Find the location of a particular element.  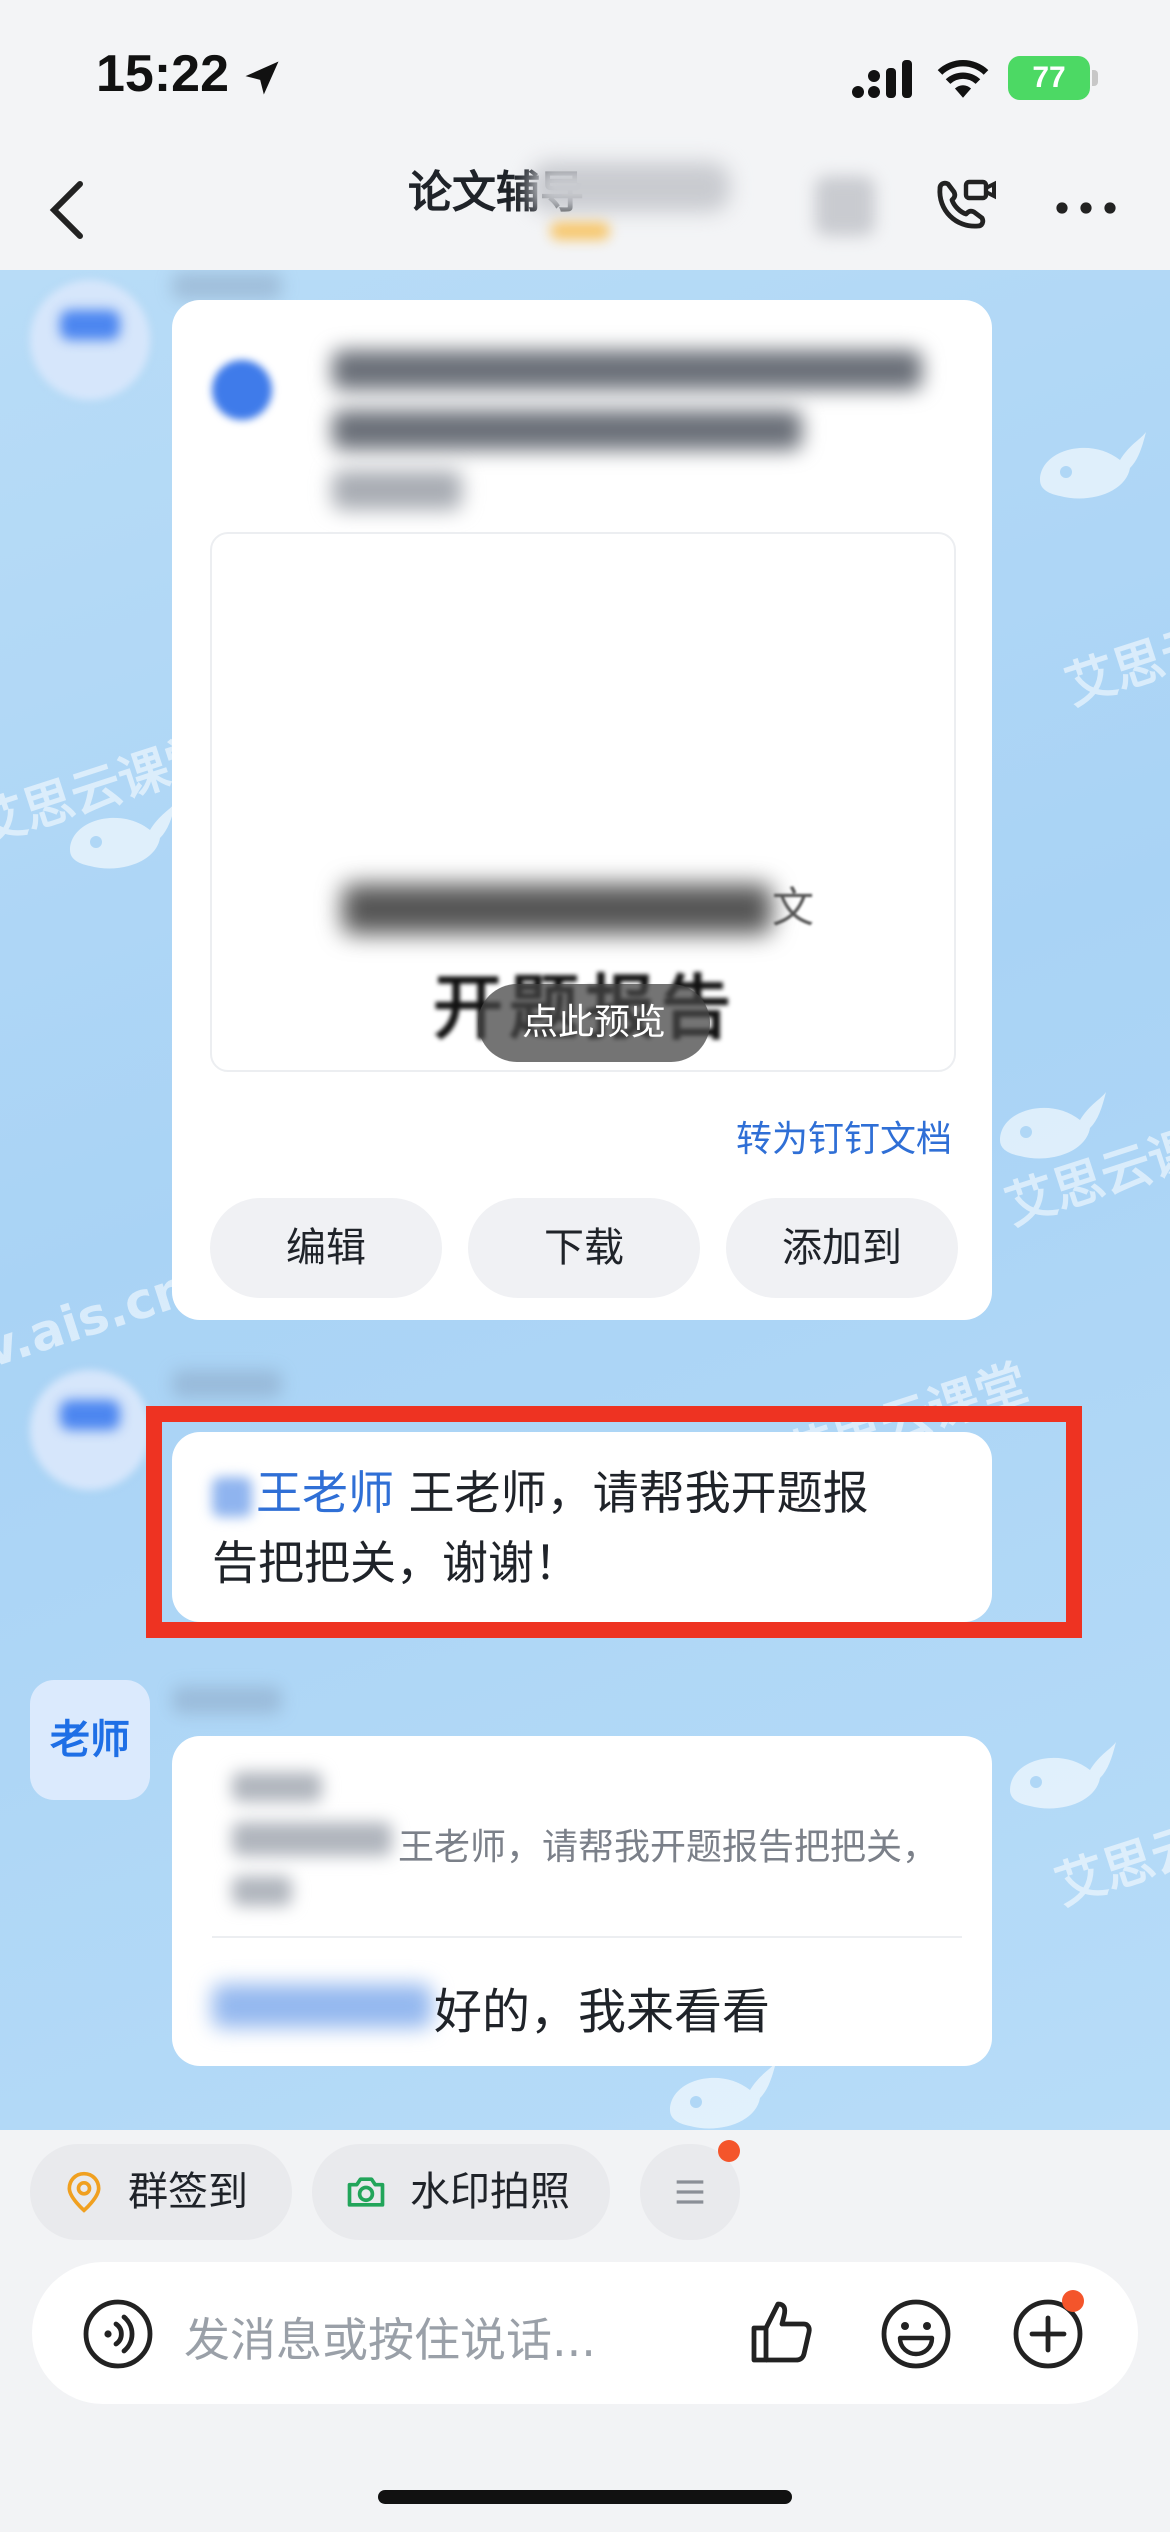

teacher-avatar: 老师 is located at coordinates (90, 1740).